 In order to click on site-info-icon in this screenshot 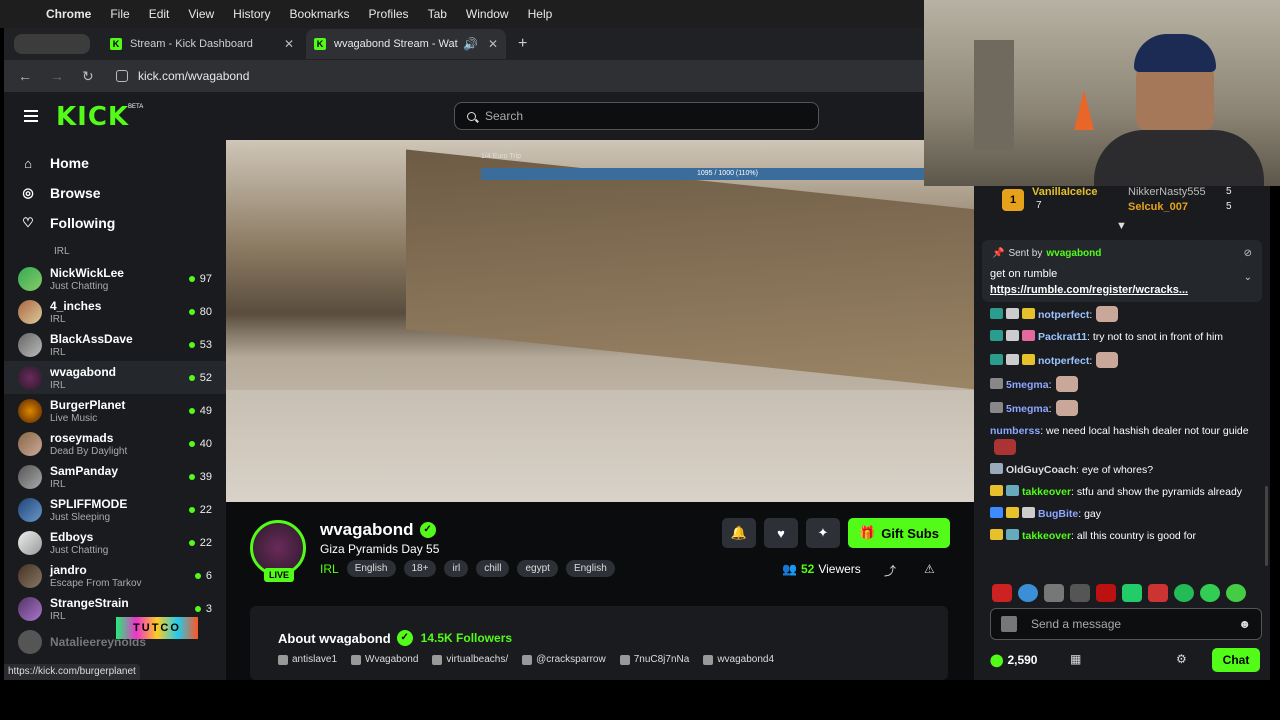, I will do `click(122, 76)`.